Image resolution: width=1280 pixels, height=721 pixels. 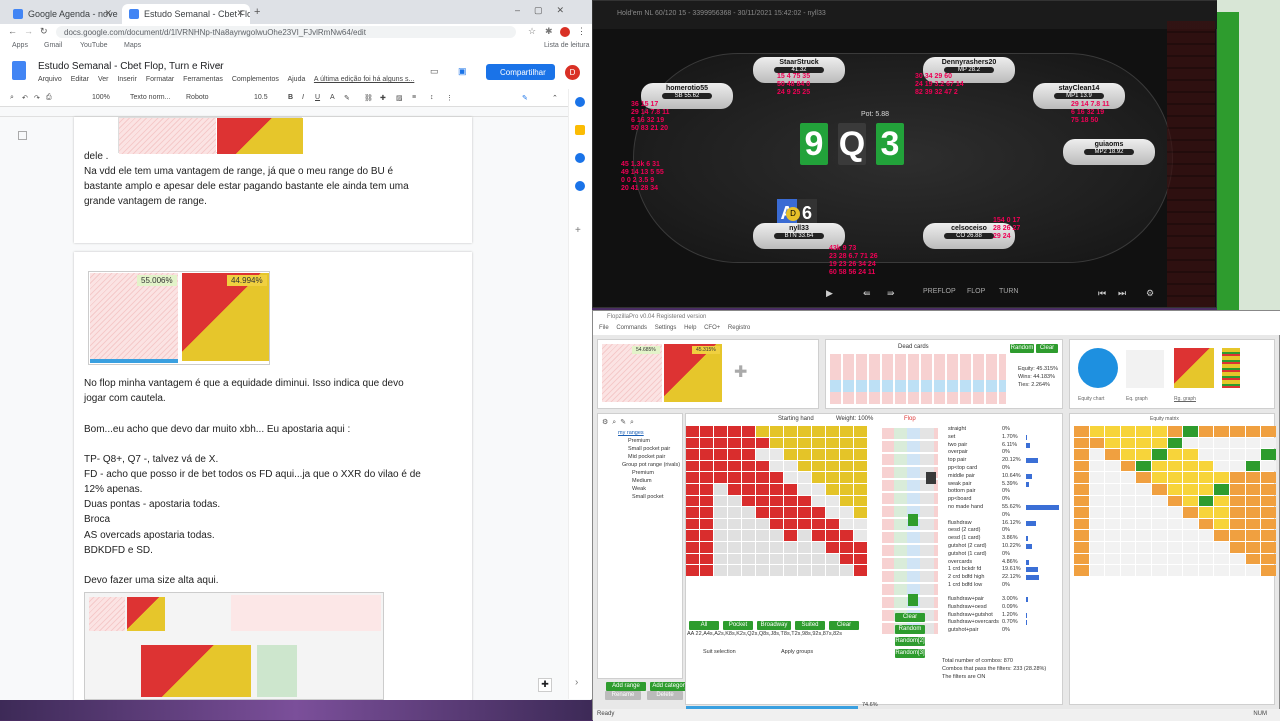 What do you see at coordinates (626, 686) in the screenshot?
I see `add-range-button: Add range` at bounding box center [626, 686].